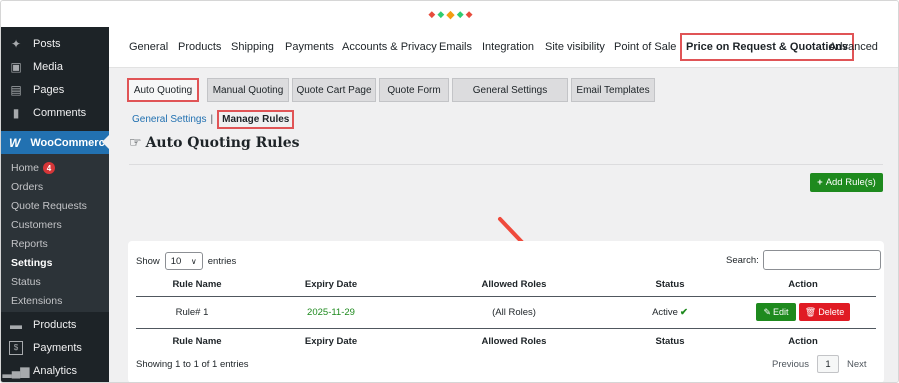 Image resolution: width=899 pixels, height=383 pixels. What do you see at coordinates (16, 324) in the screenshot?
I see `products-icon: ▬` at bounding box center [16, 324].